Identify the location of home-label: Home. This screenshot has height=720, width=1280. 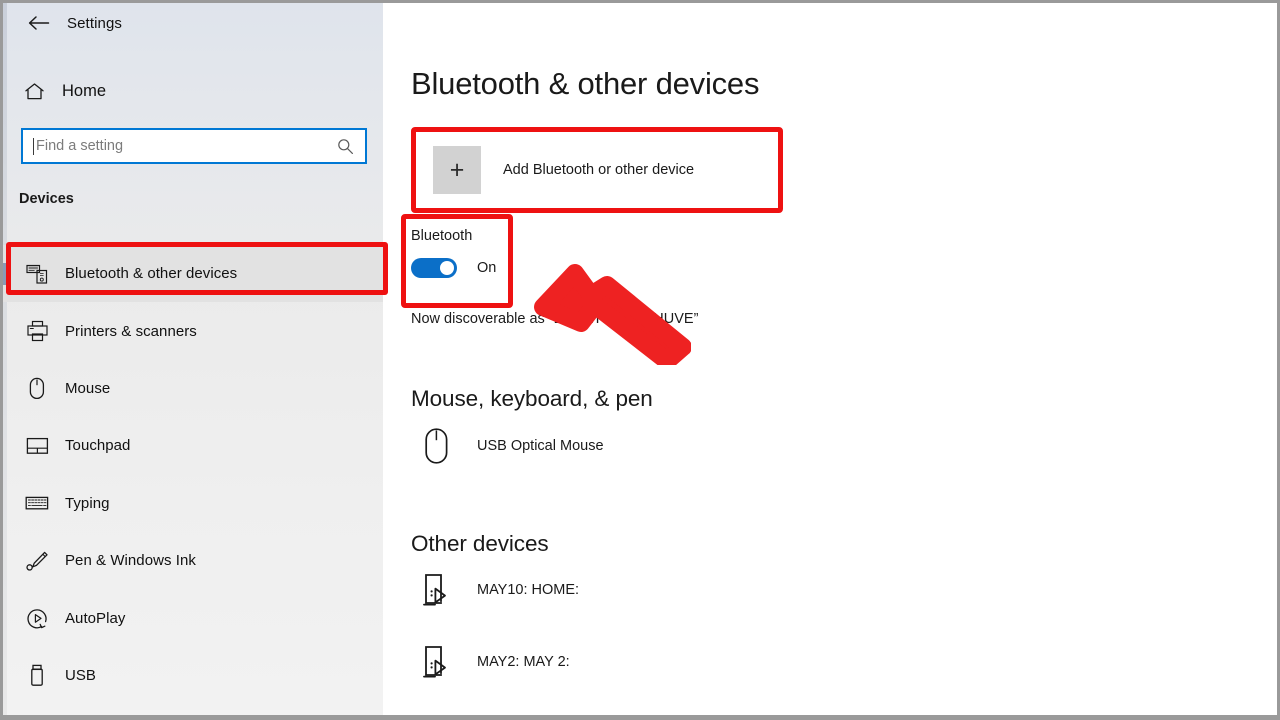
(84, 90).